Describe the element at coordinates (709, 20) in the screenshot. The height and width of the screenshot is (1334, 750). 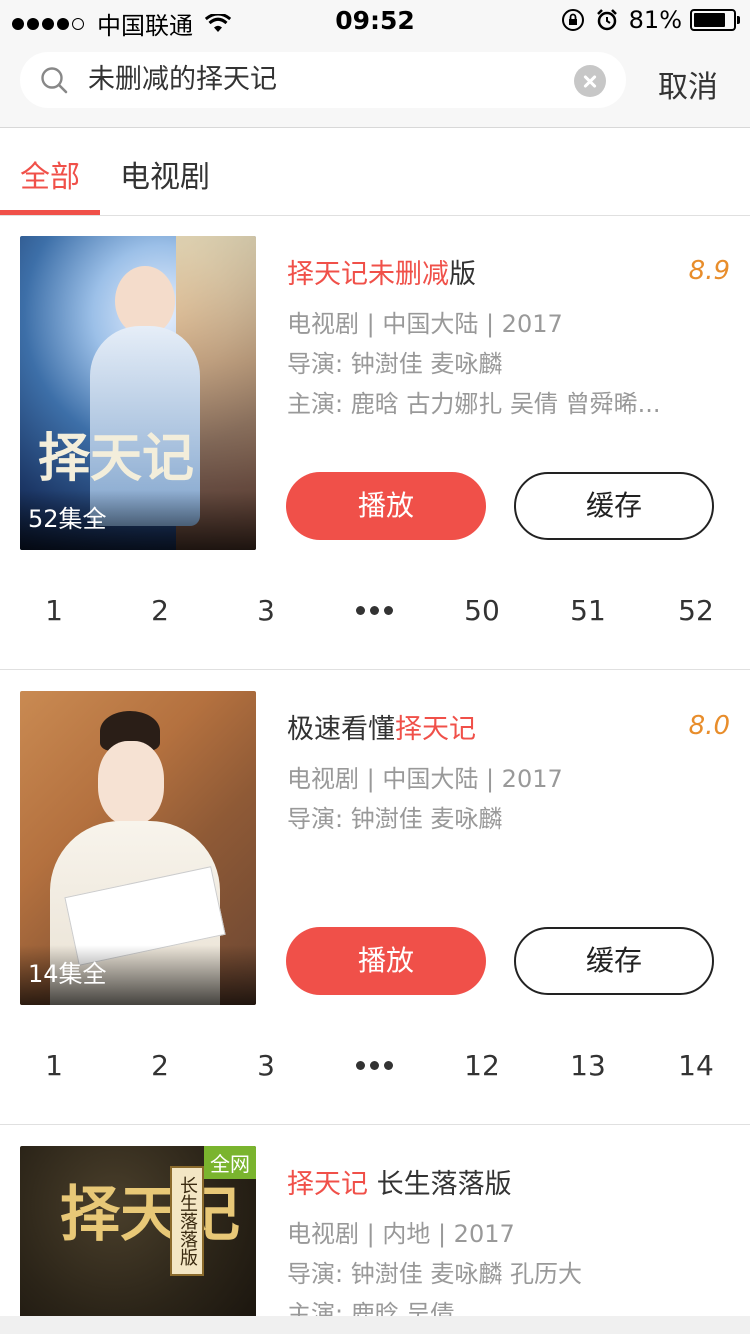
I see `battery-fill` at that location.